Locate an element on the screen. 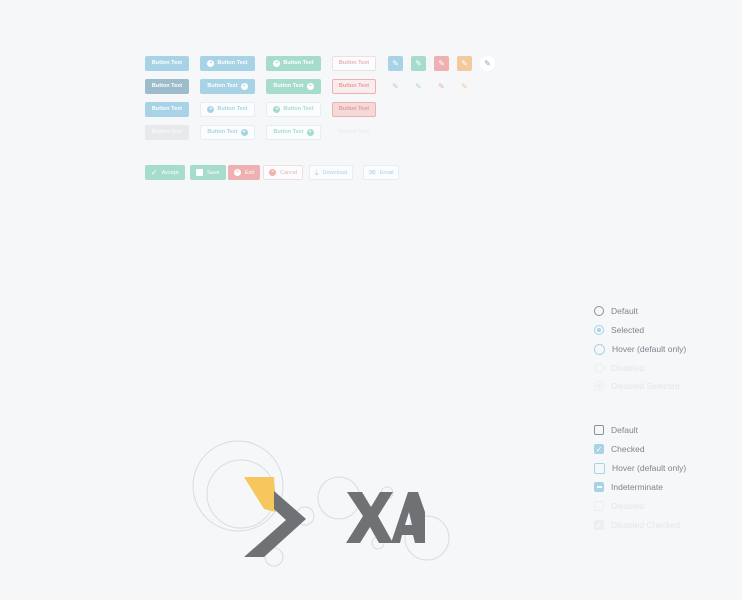 The height and width of the screenshot is (600, 742). button-teal-outline-icon-right: Button Text + is located at coordinates (293, 132).